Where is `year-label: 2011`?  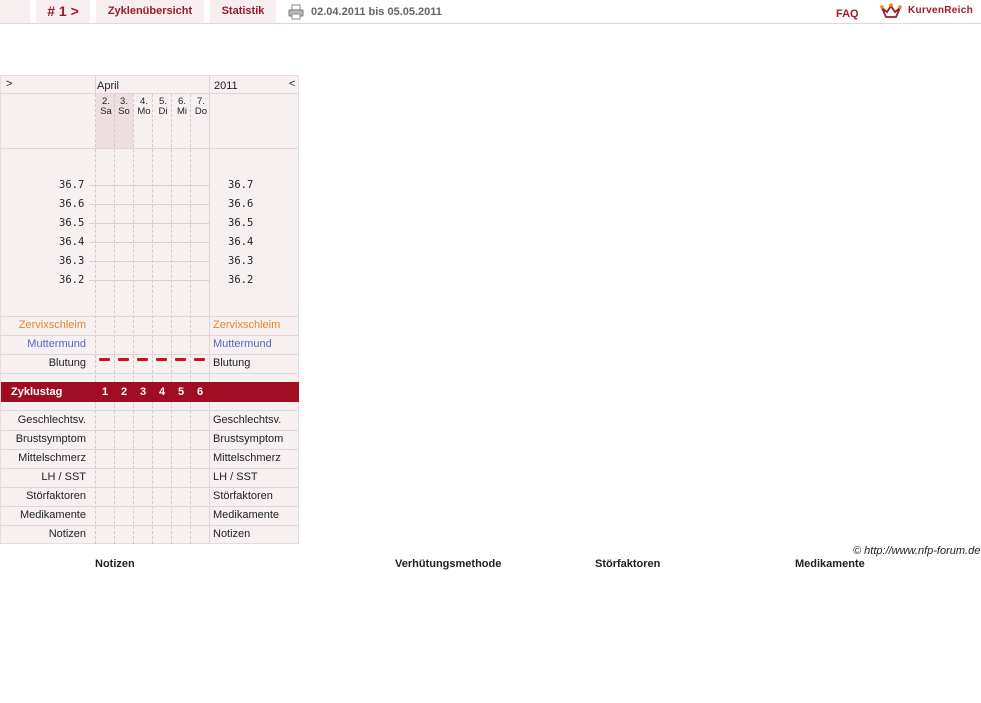 year-label: 2011 is located at coordinates (226, 86).